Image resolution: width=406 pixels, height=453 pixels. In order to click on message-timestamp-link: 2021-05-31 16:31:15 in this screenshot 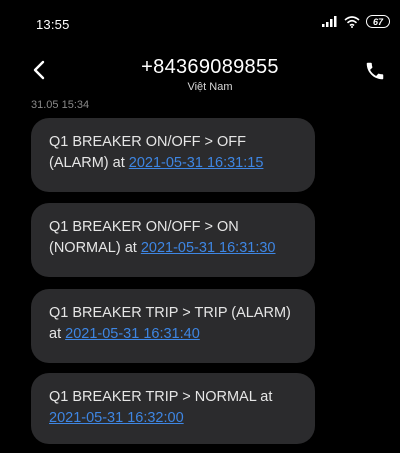, I will do `click(196, 163)`.